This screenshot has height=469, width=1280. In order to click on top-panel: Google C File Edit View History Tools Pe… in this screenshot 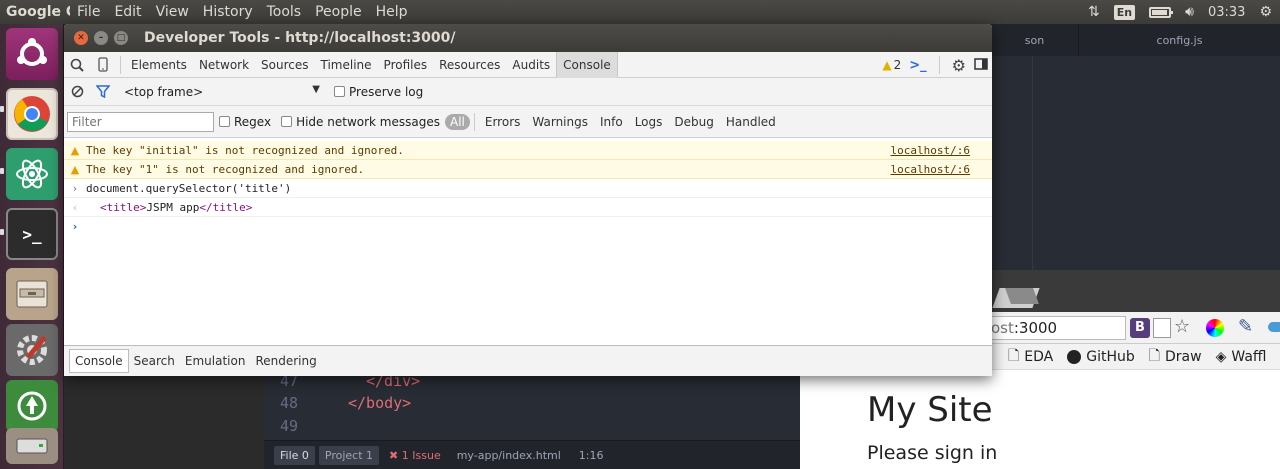, I will do `click(640, 12)`.